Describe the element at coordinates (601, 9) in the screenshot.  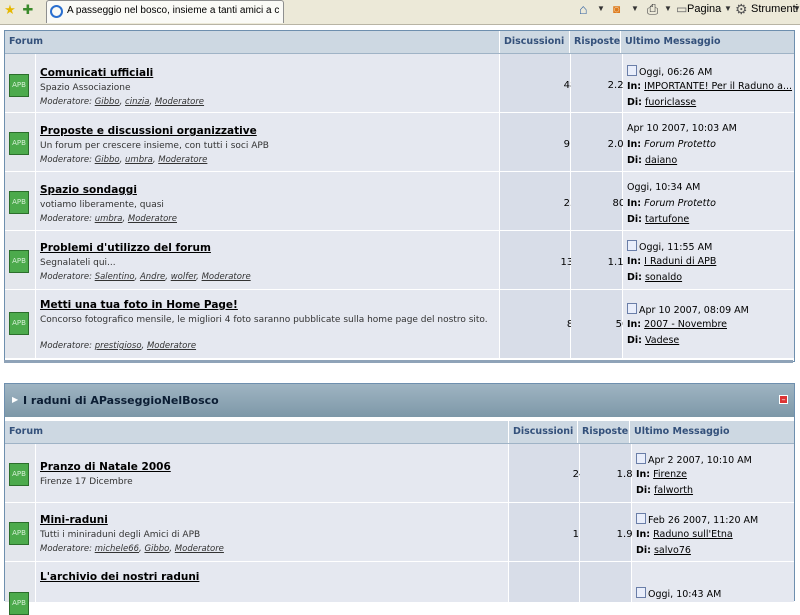
I see `home-dropdown-icon: ▼` at that location.